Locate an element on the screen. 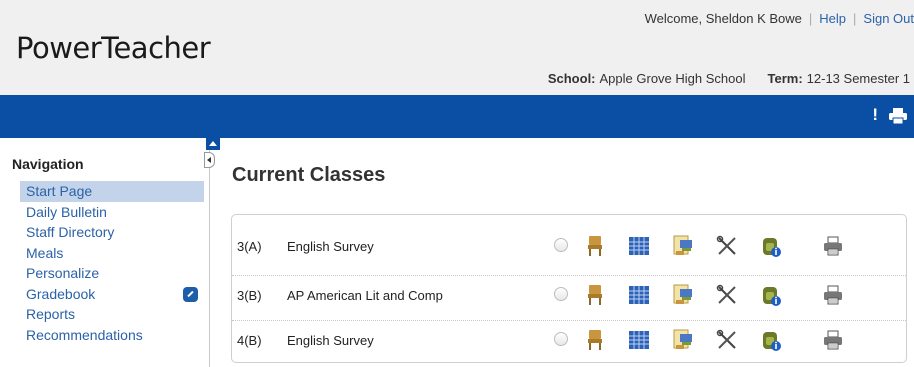  nav-item-start-page: Start Page is located at coordinates (112, 191).